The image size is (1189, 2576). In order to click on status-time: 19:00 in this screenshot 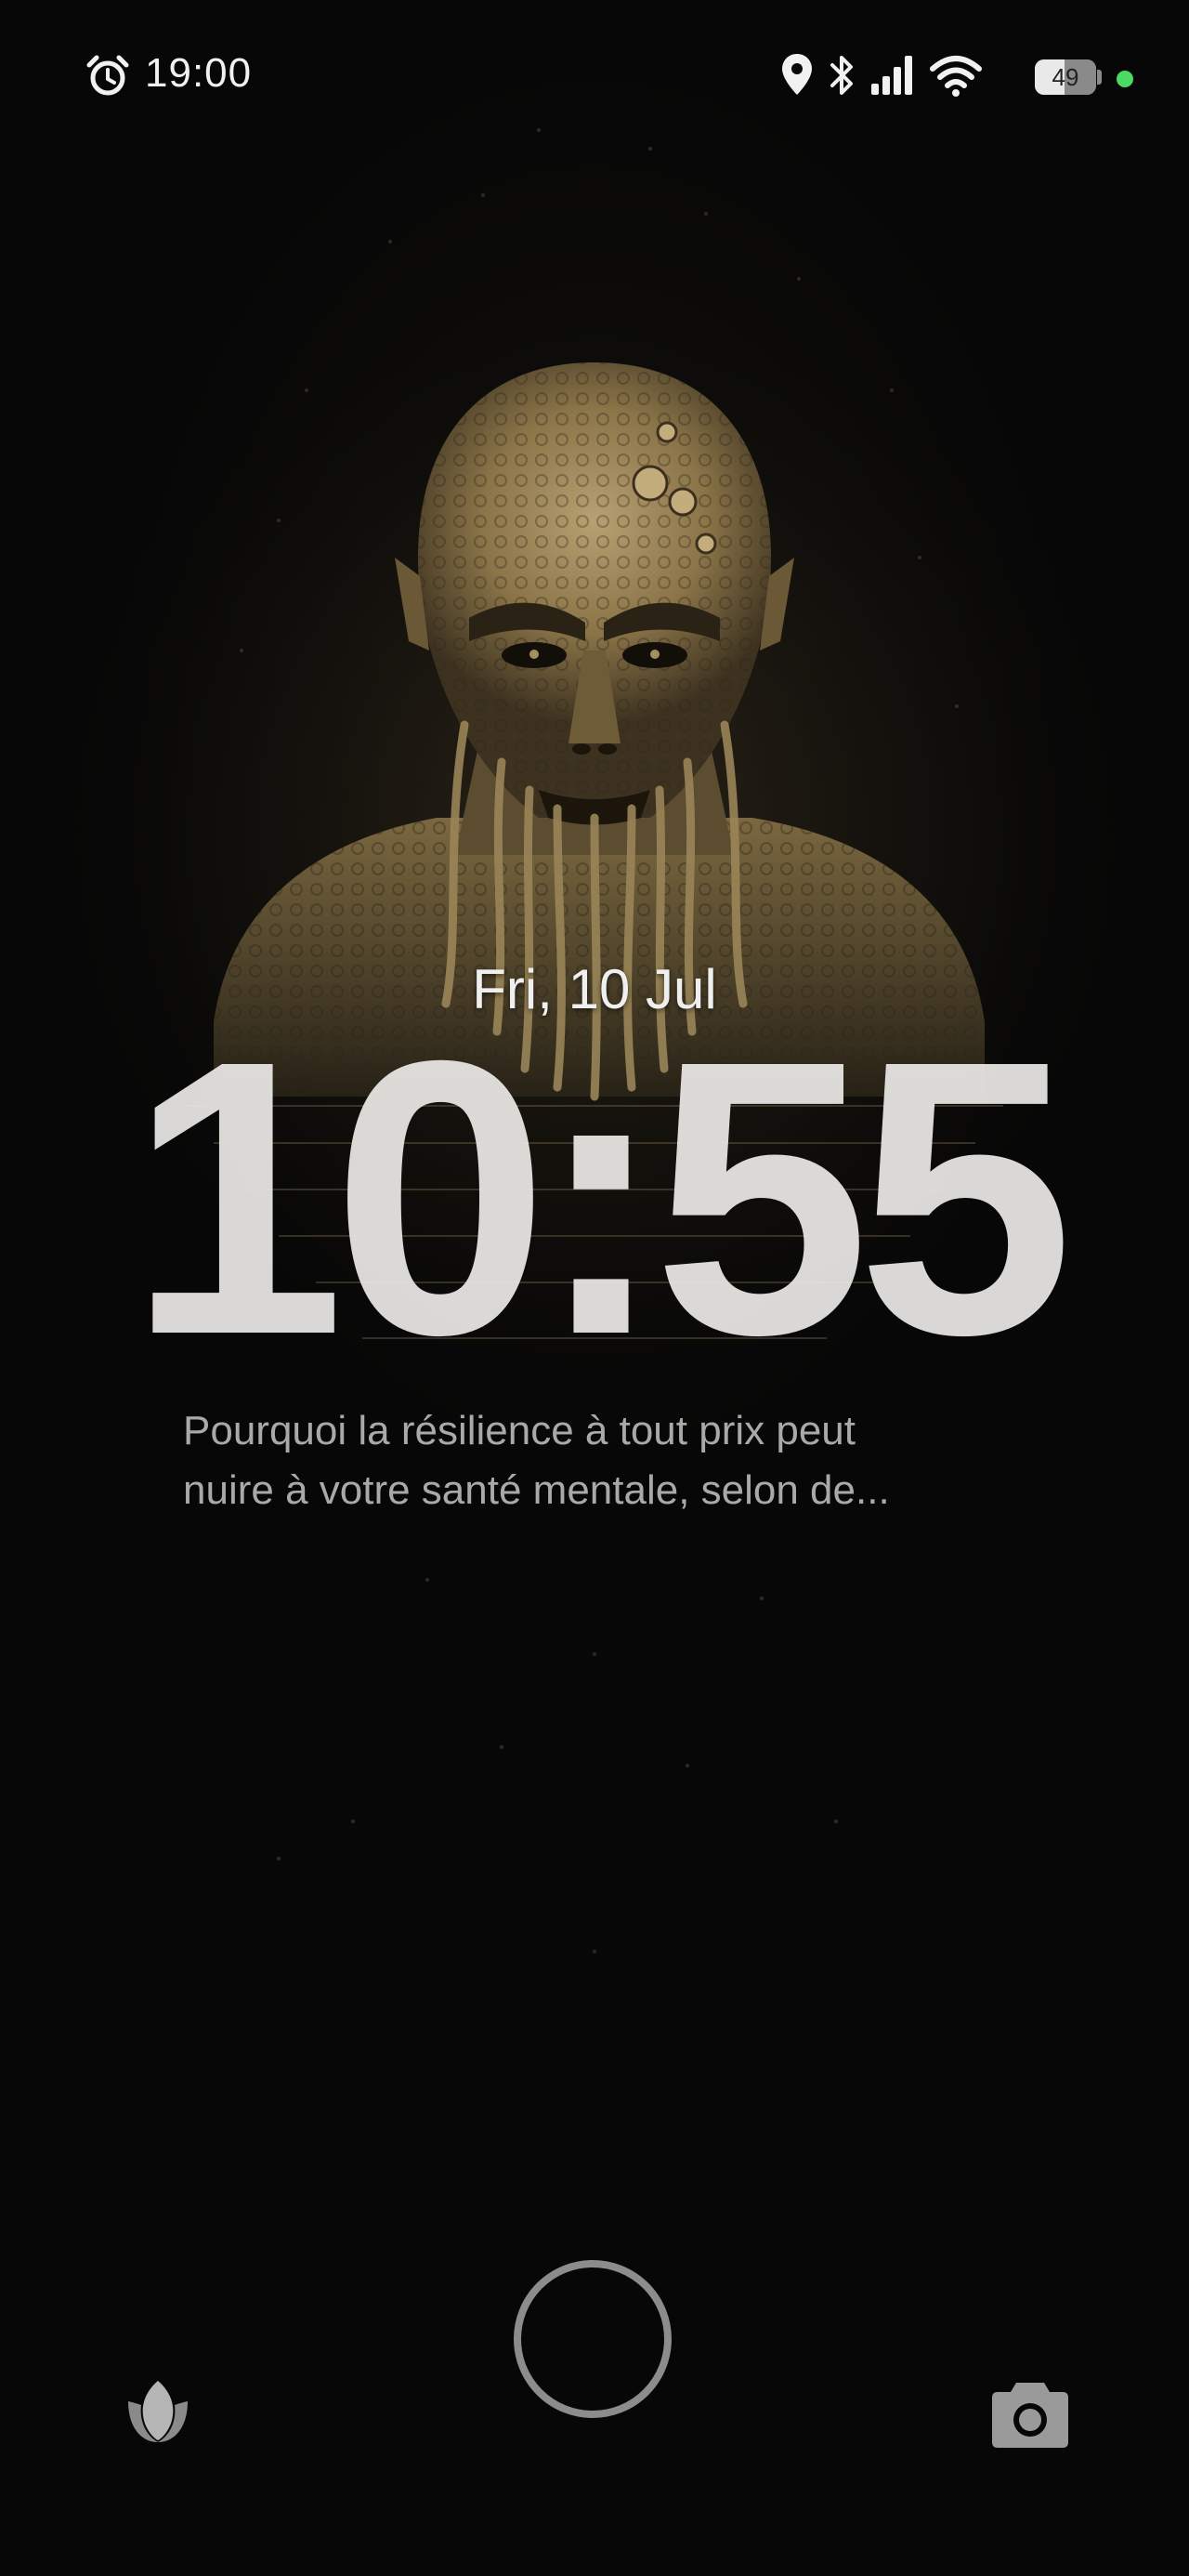, I will do `click(199, 73)`.